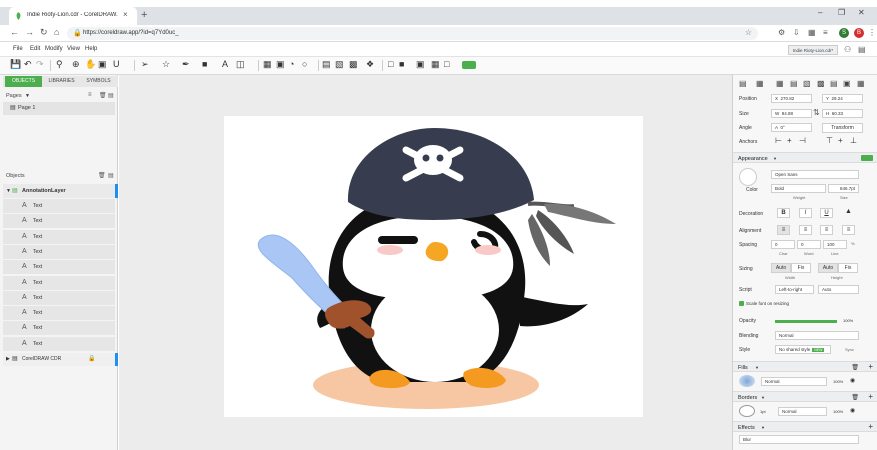  What do you see at coordinates (103, 95) in the screenshot?
I see `delete-page-icon: 🗑` at bounding box center [103, 95].